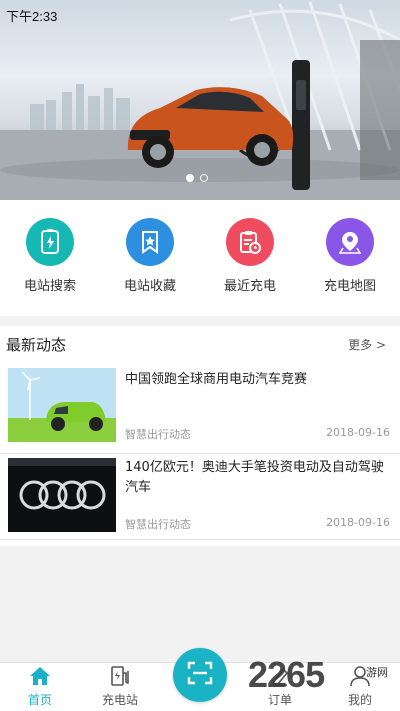 The width and height of the screenshot is (400, 711). I want to click on banner-dot, so click(204, 178).